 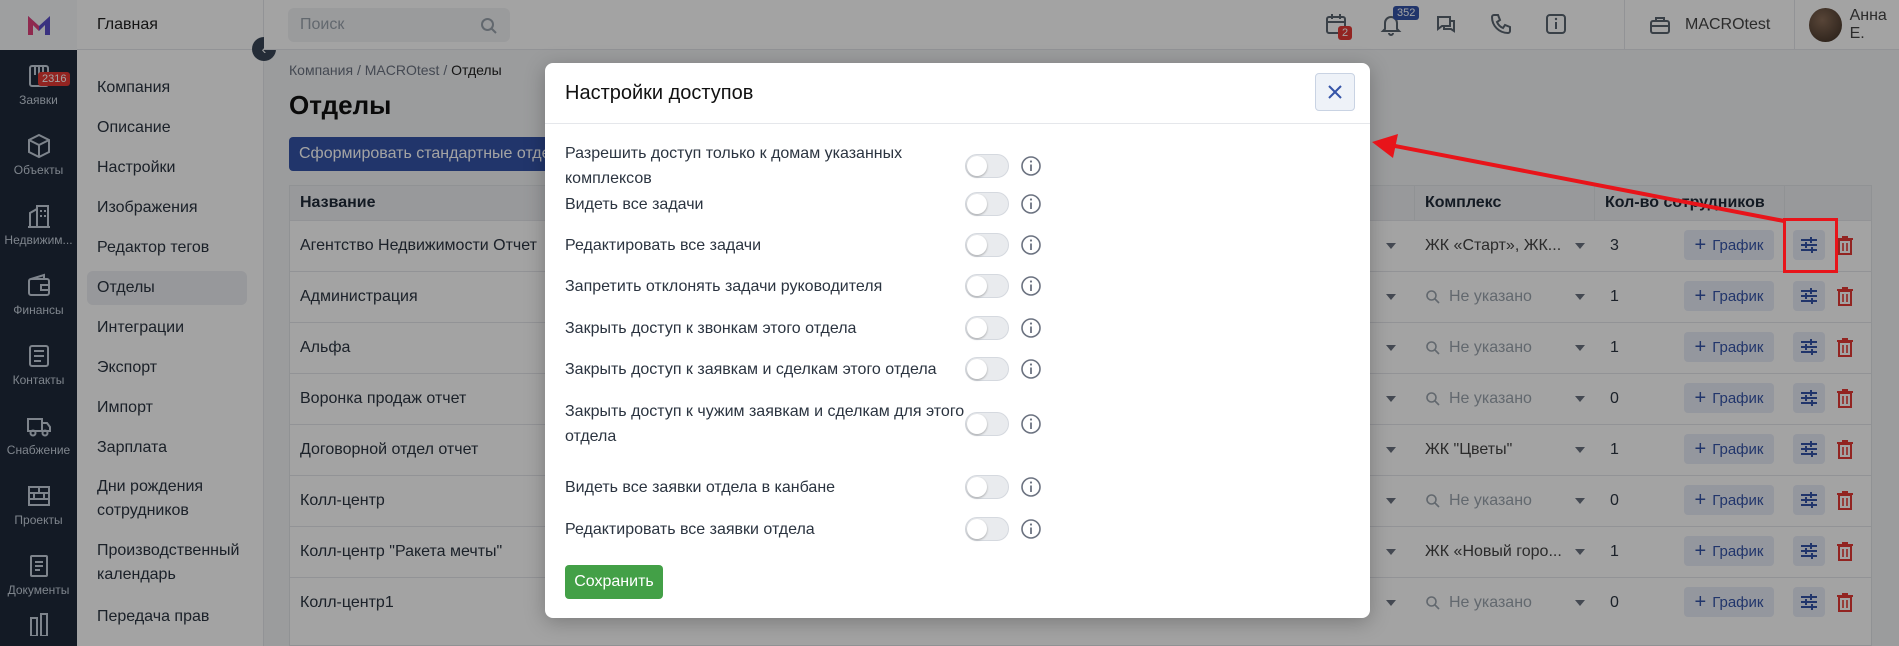 What do you see at coordinates (724, 286) in the screenshot?
I see `access-option-label: Запретить отклонять задачи руководителя` at bounding box center [724, 286].